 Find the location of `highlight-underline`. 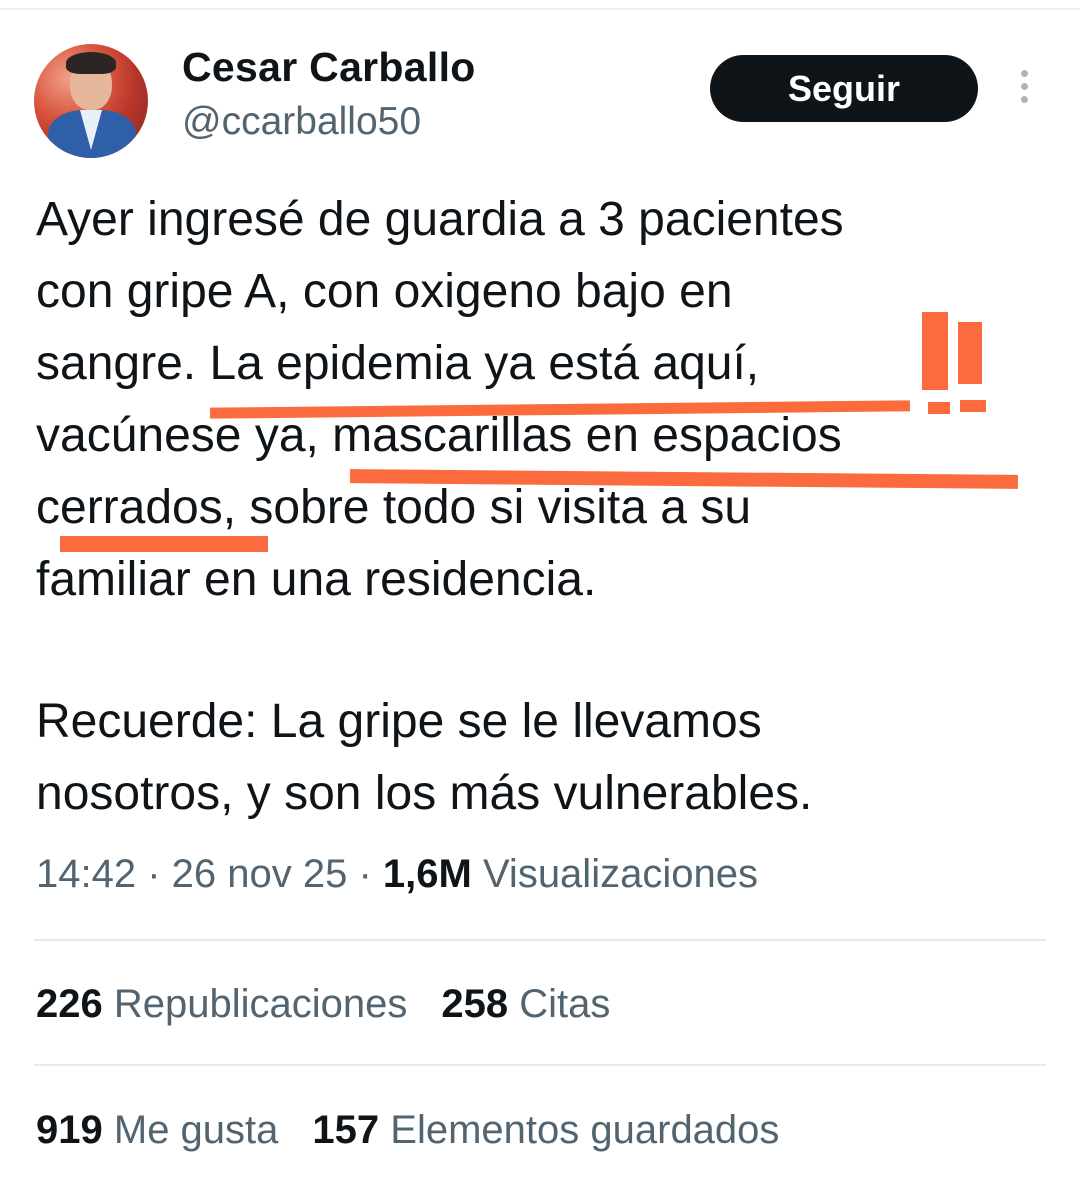

highlight-underline is located at coordinates (164, 544).